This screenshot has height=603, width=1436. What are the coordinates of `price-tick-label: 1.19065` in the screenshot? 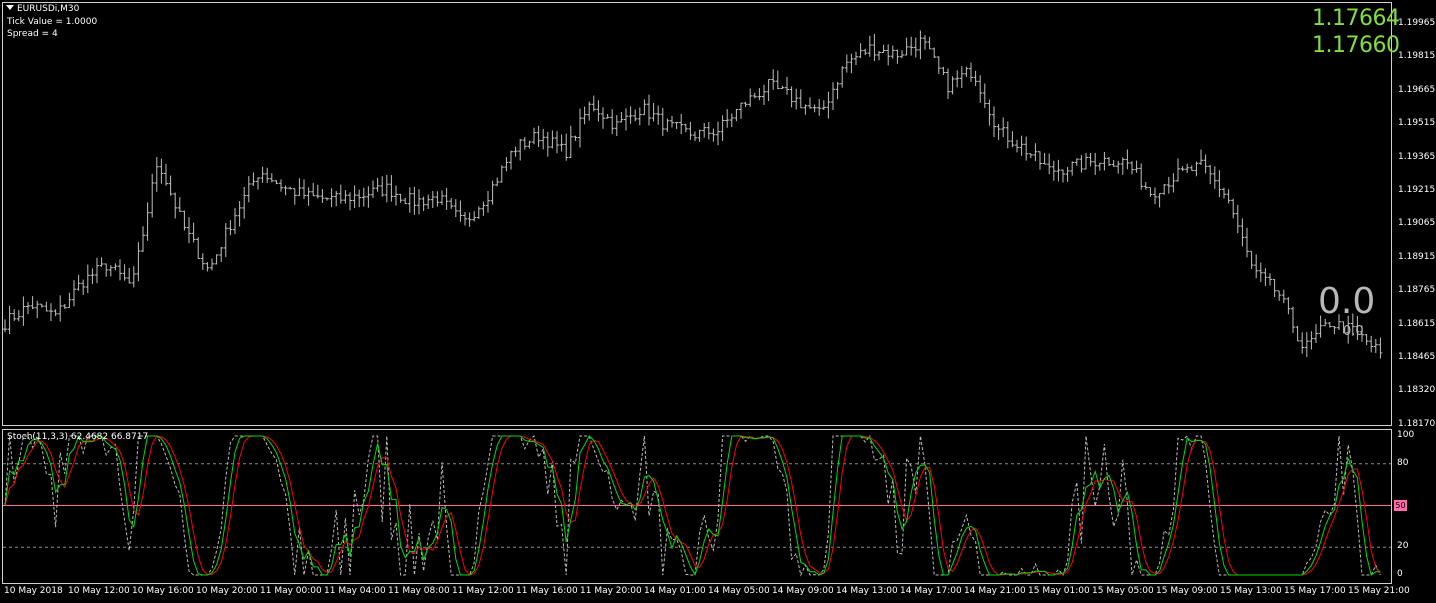 It's located at (1417, 223).